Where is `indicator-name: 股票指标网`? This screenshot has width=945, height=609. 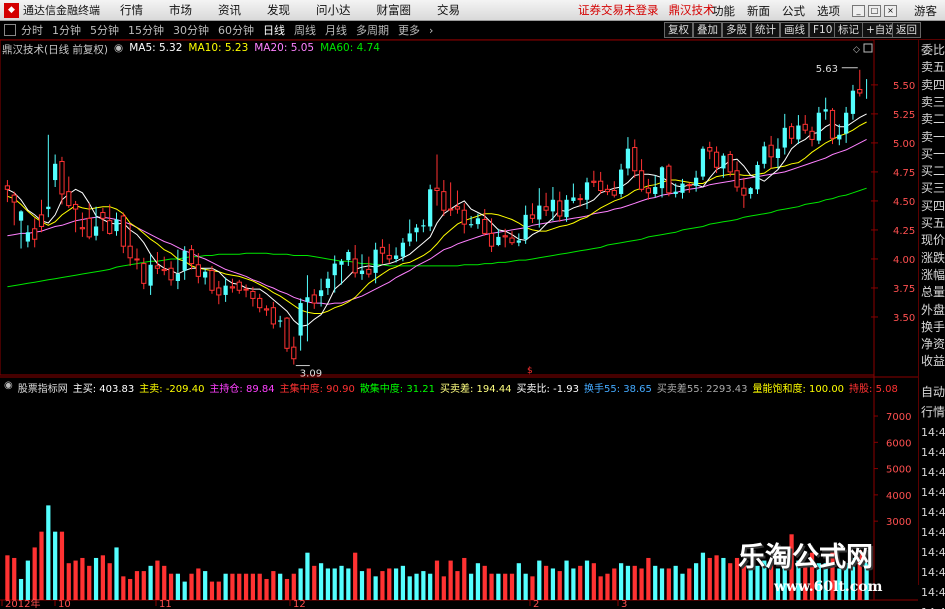
indicator-name: 股票指标网 is located at coordinates (43, 387).